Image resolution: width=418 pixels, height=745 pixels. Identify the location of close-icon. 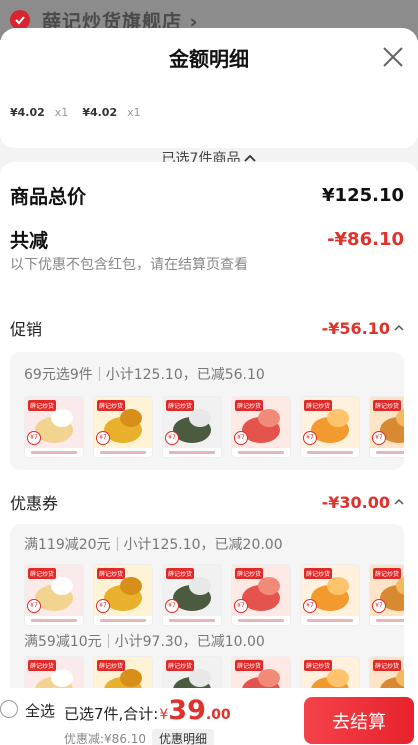
(393, 57).